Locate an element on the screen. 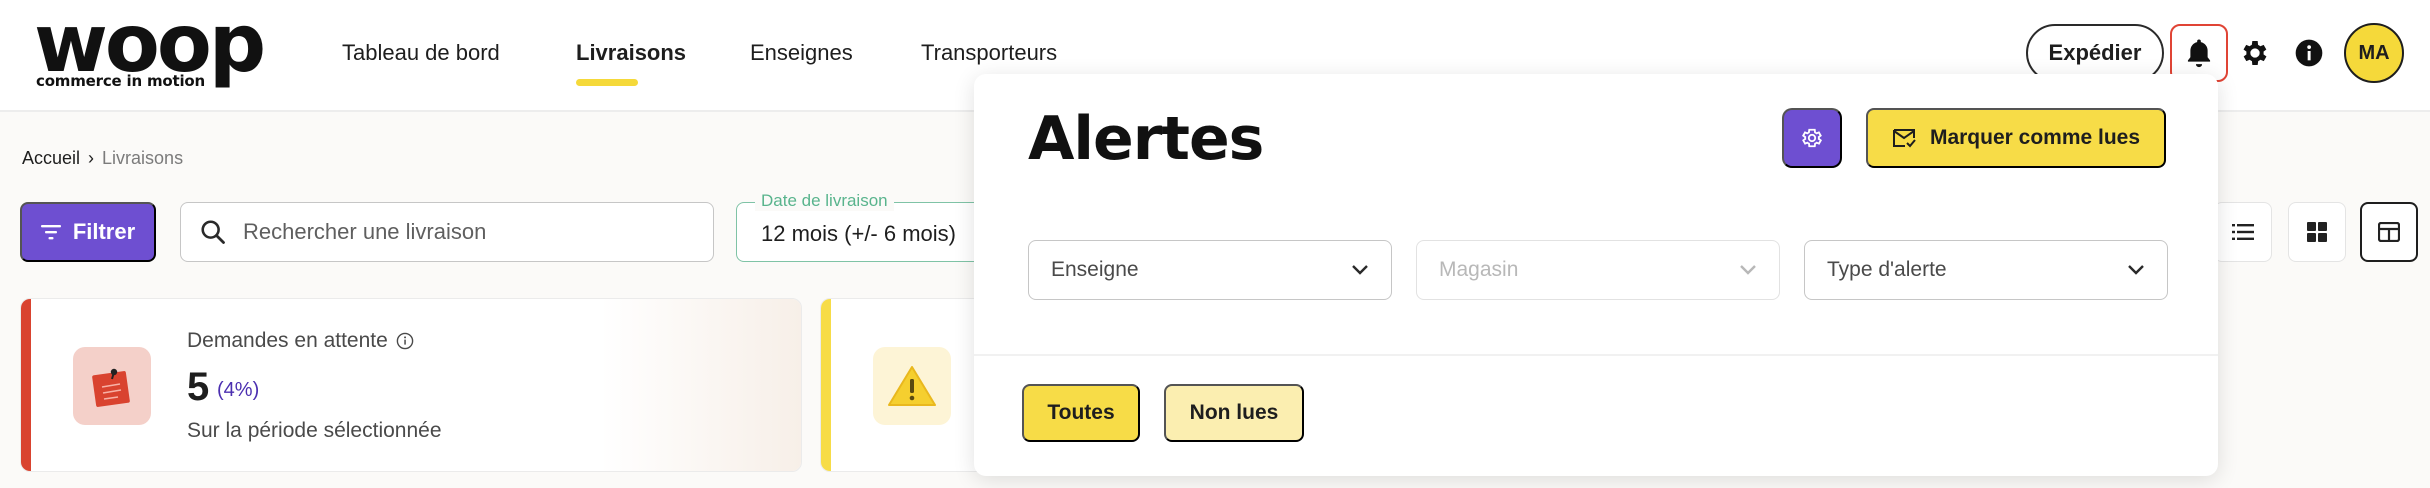  delivery-date-value: 12 mois (+/- 6 mois) is located at coordinates (858, 233).